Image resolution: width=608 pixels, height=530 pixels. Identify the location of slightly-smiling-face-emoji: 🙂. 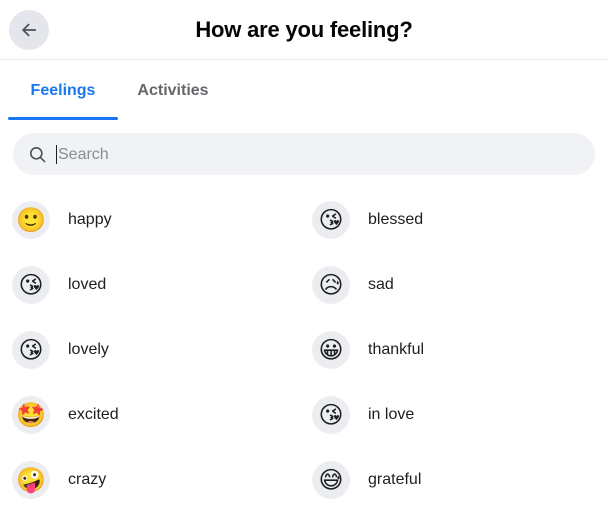
(31, 219).